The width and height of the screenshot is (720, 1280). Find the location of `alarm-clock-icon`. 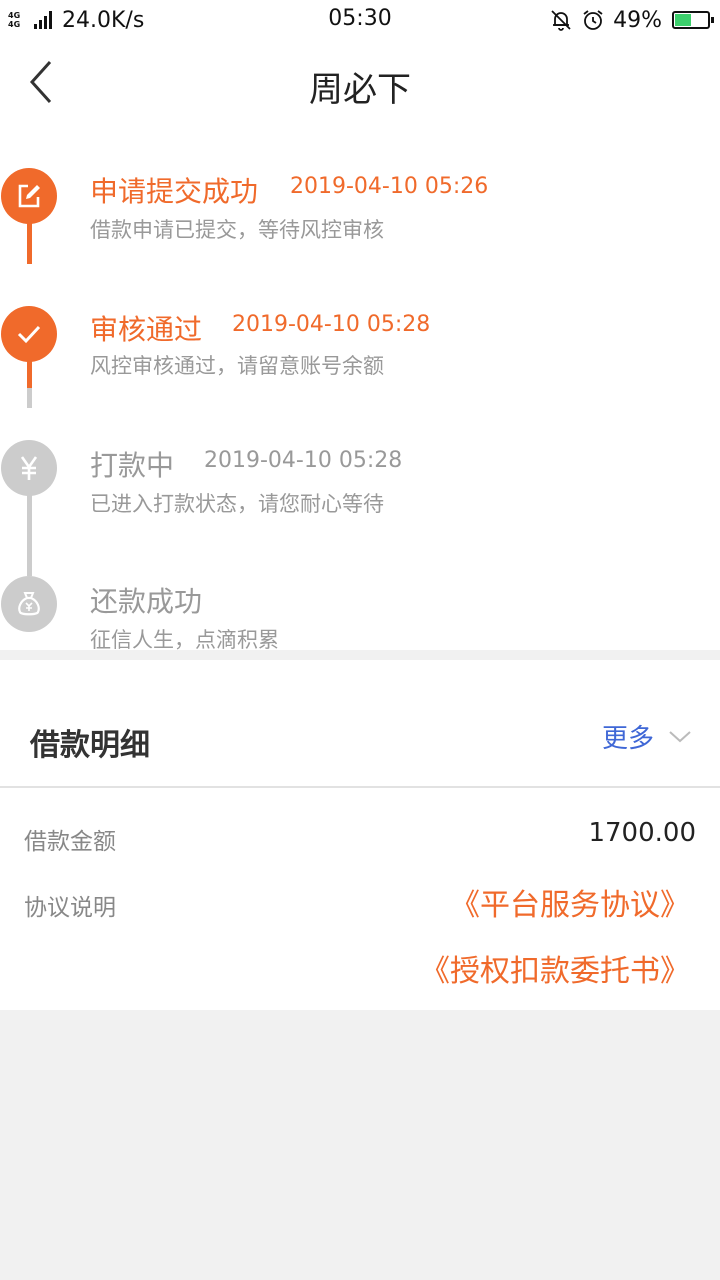

alarm-clock-icon is located at coordinates (593, 20).